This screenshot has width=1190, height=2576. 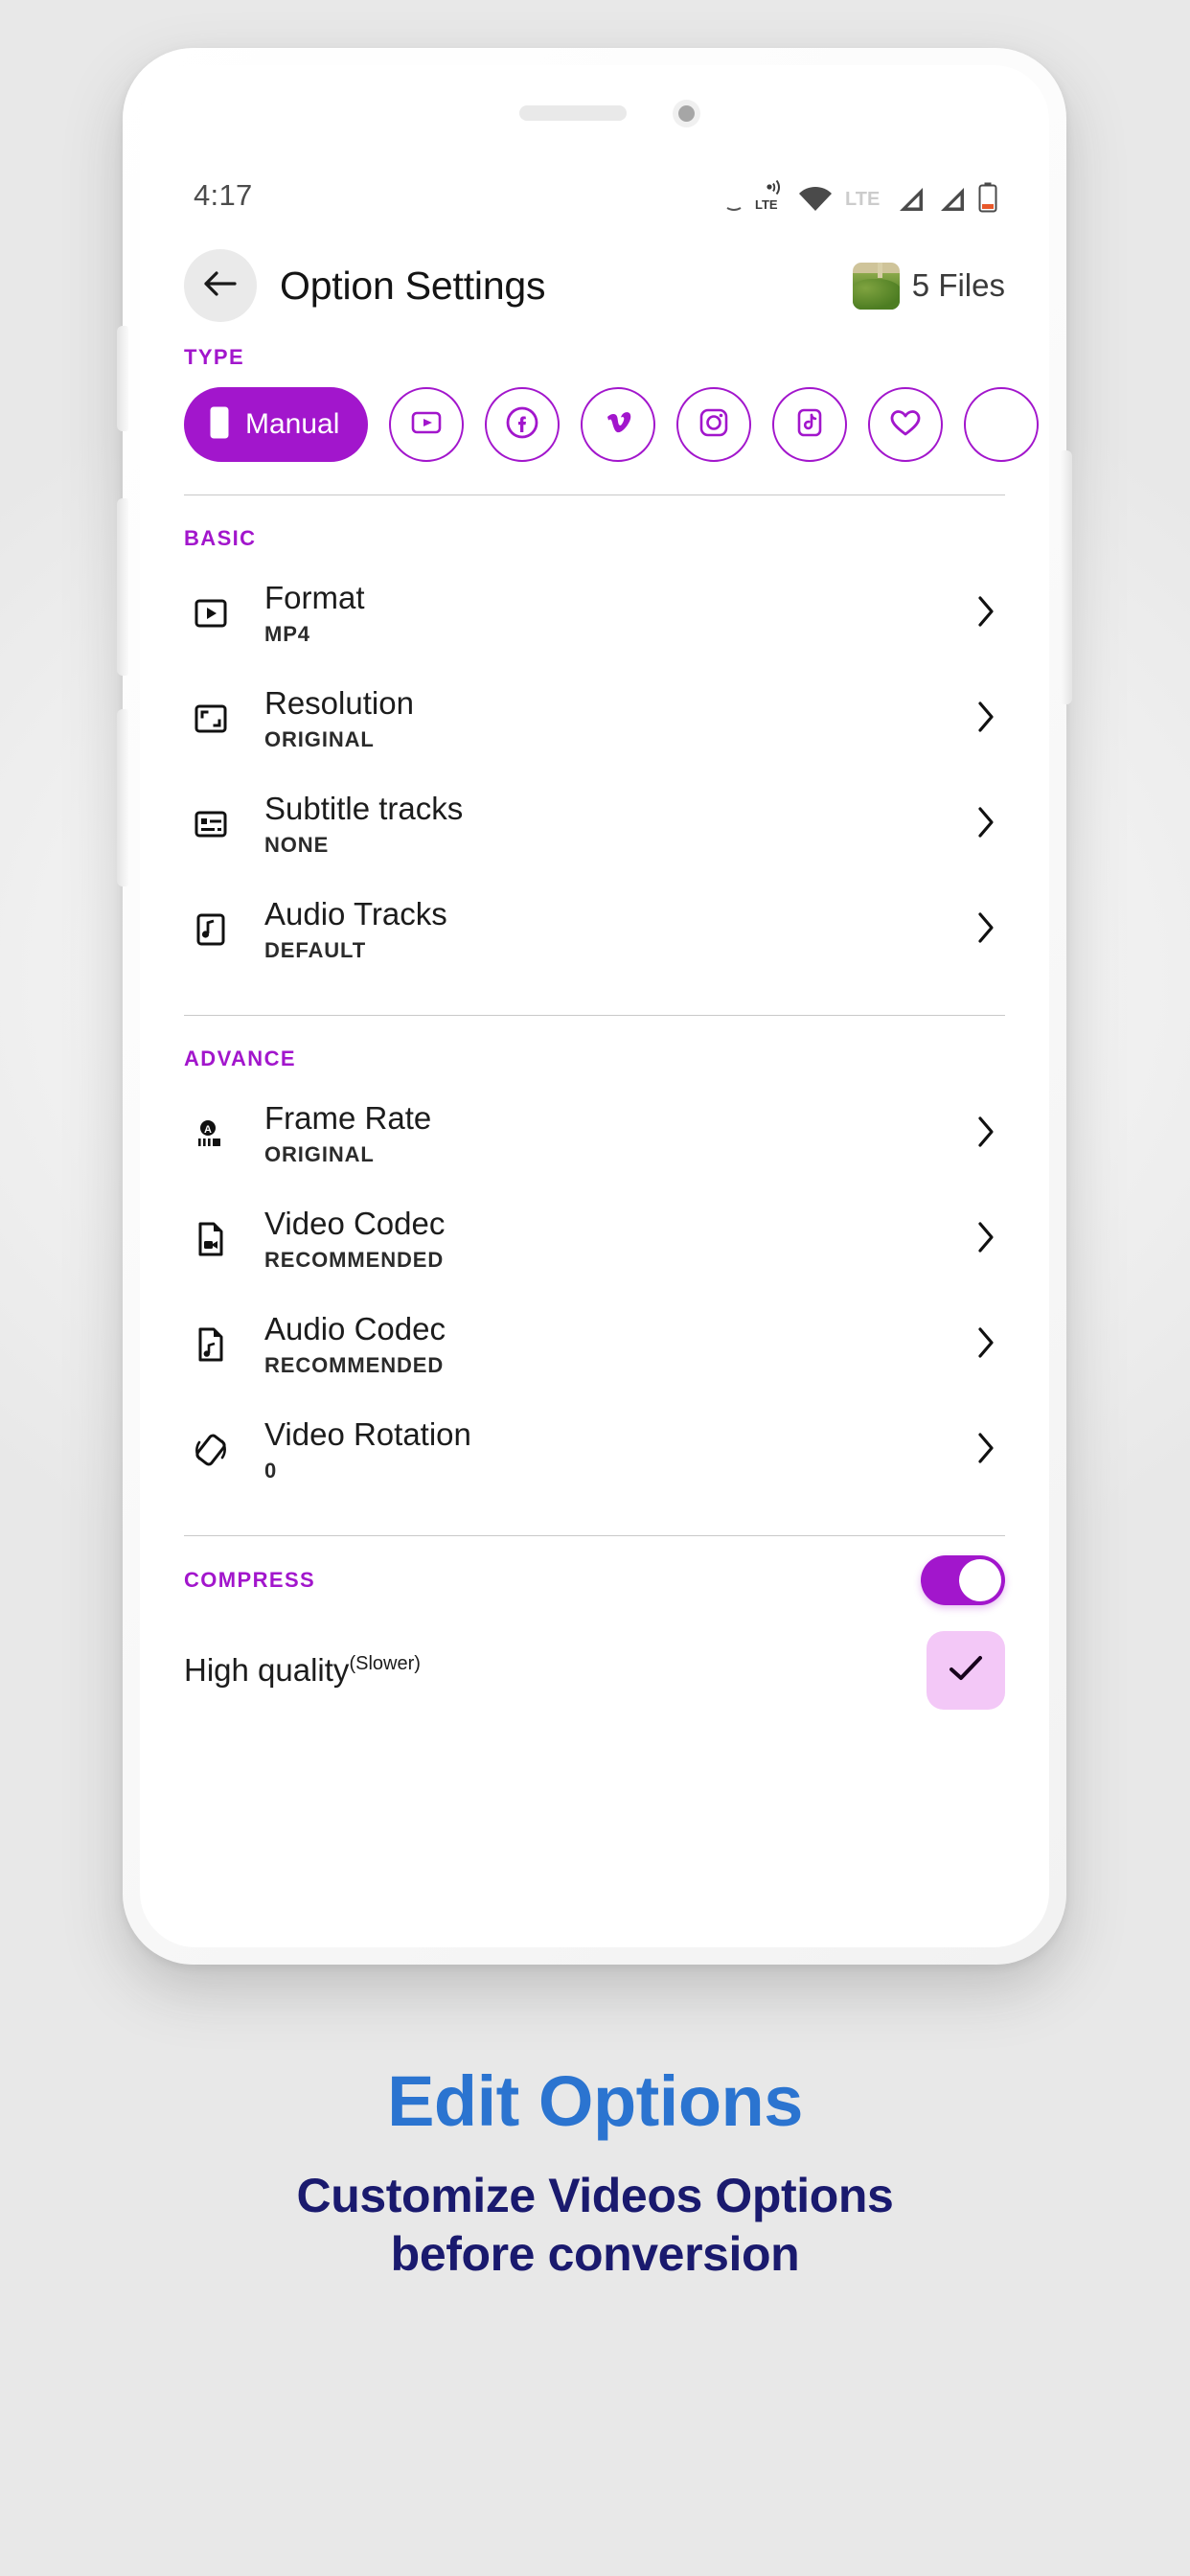 I want to click on audio-track-icon, so click(x=211, y=929).